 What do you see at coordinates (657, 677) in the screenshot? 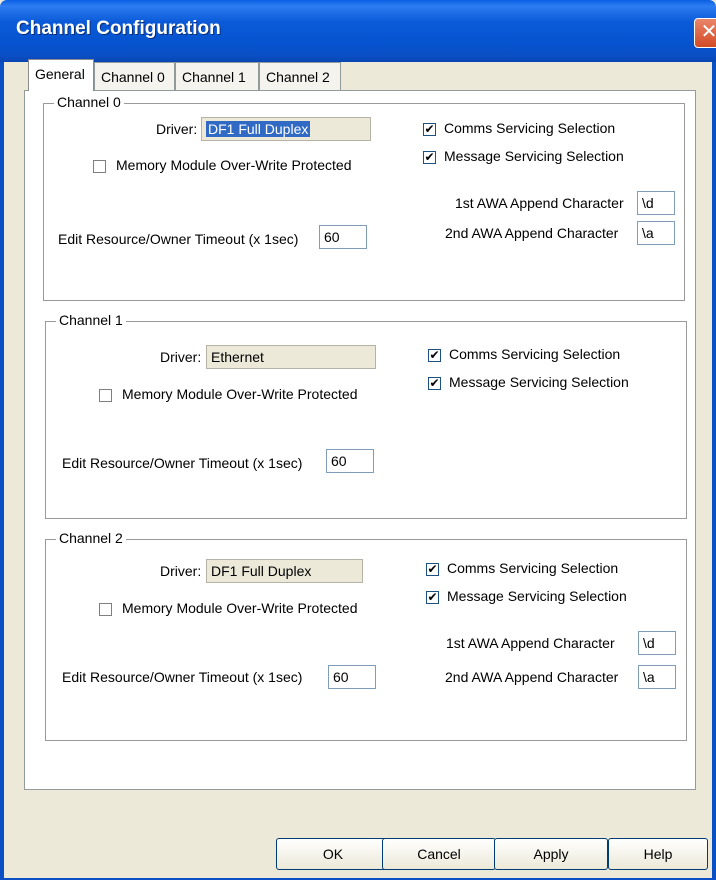
I see `channel-2-awa2-input: \a` at bounding box center [657, 677].